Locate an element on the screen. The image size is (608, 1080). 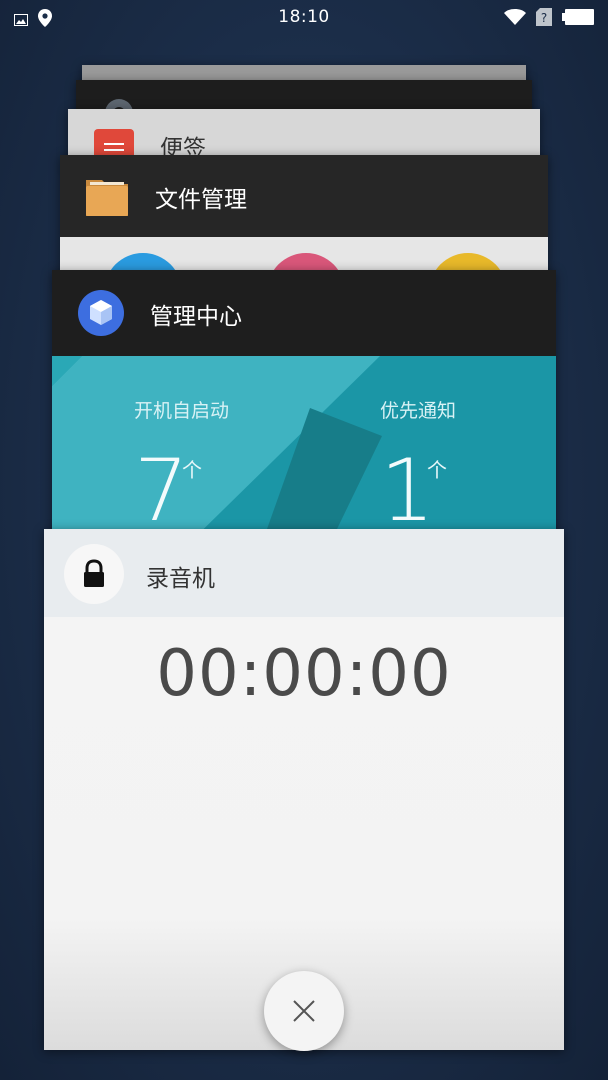
folder-icon is located at coordinates (107, 196).